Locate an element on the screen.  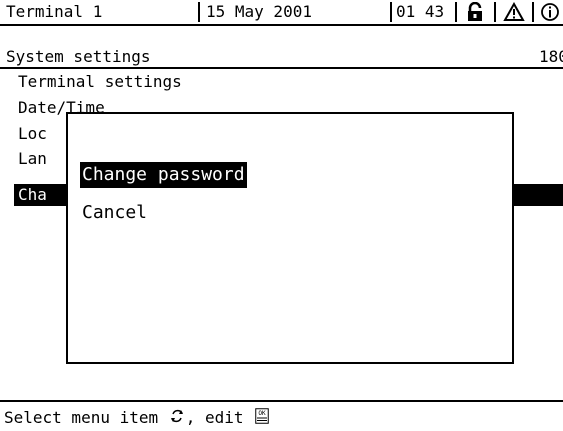
help-text: Select menu item , edit OK is located at coordinates (137, 418).